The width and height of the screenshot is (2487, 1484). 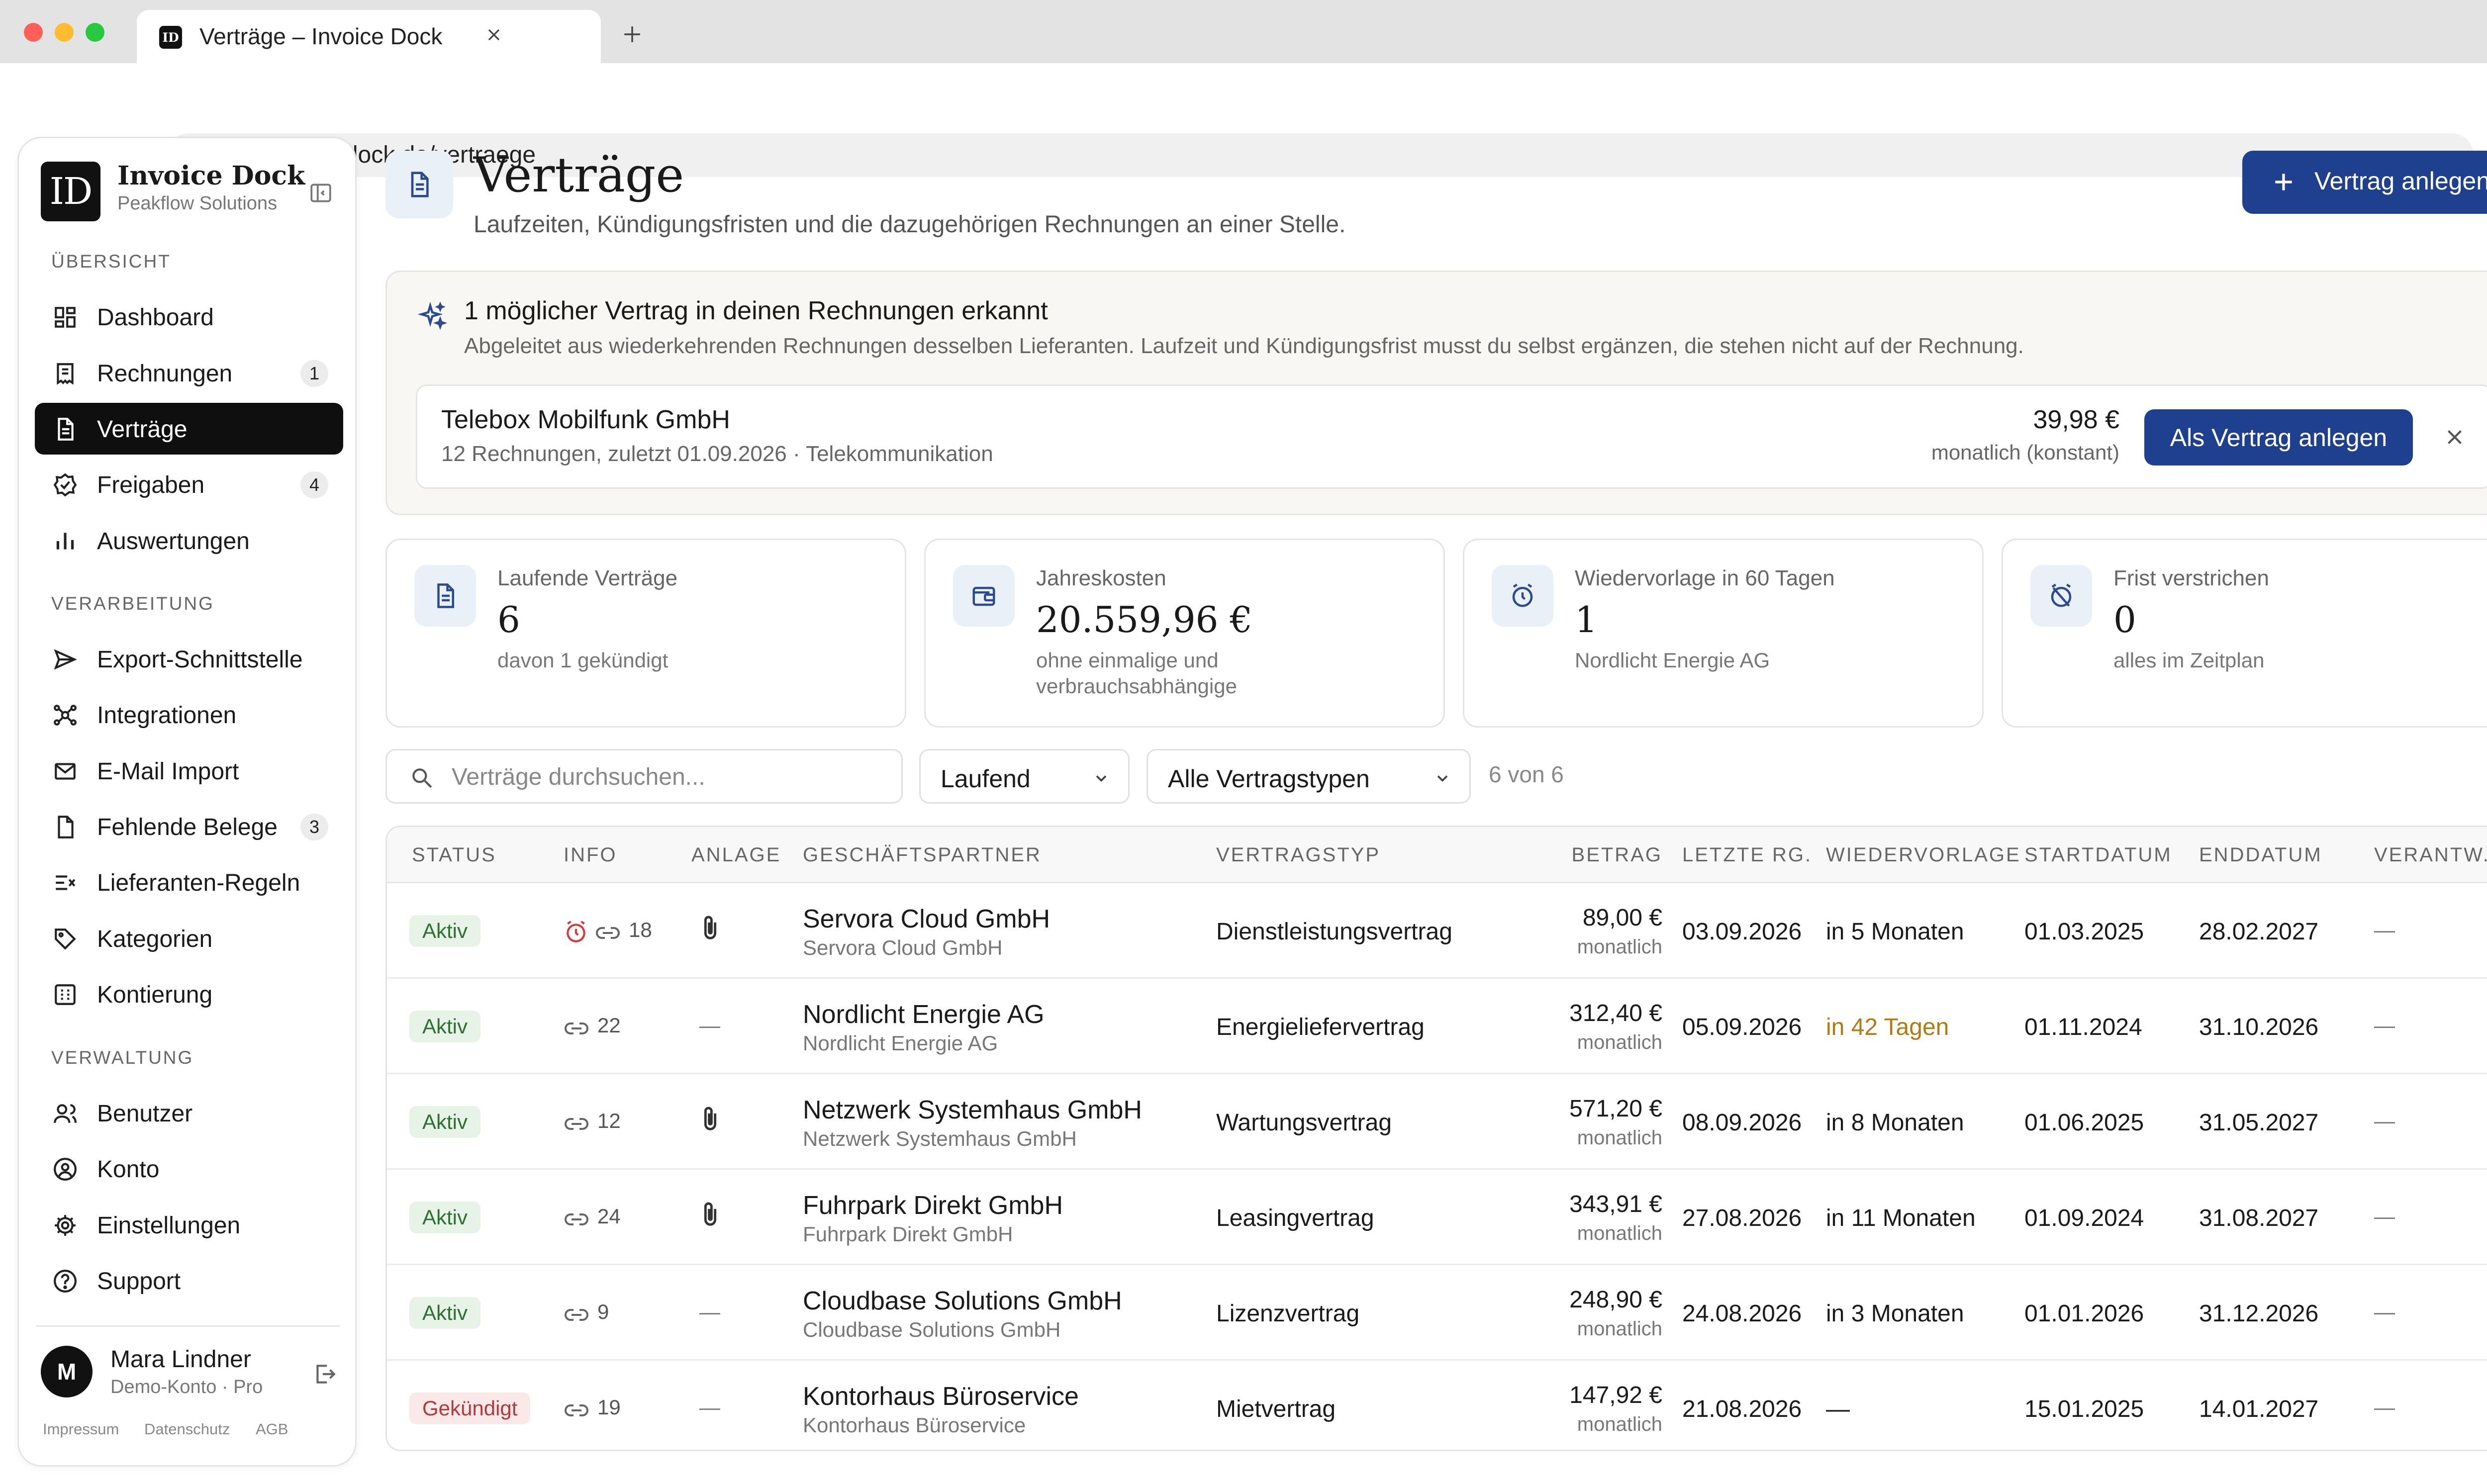 I want to click on kpi-value: 6, so click(x=509, y=620).